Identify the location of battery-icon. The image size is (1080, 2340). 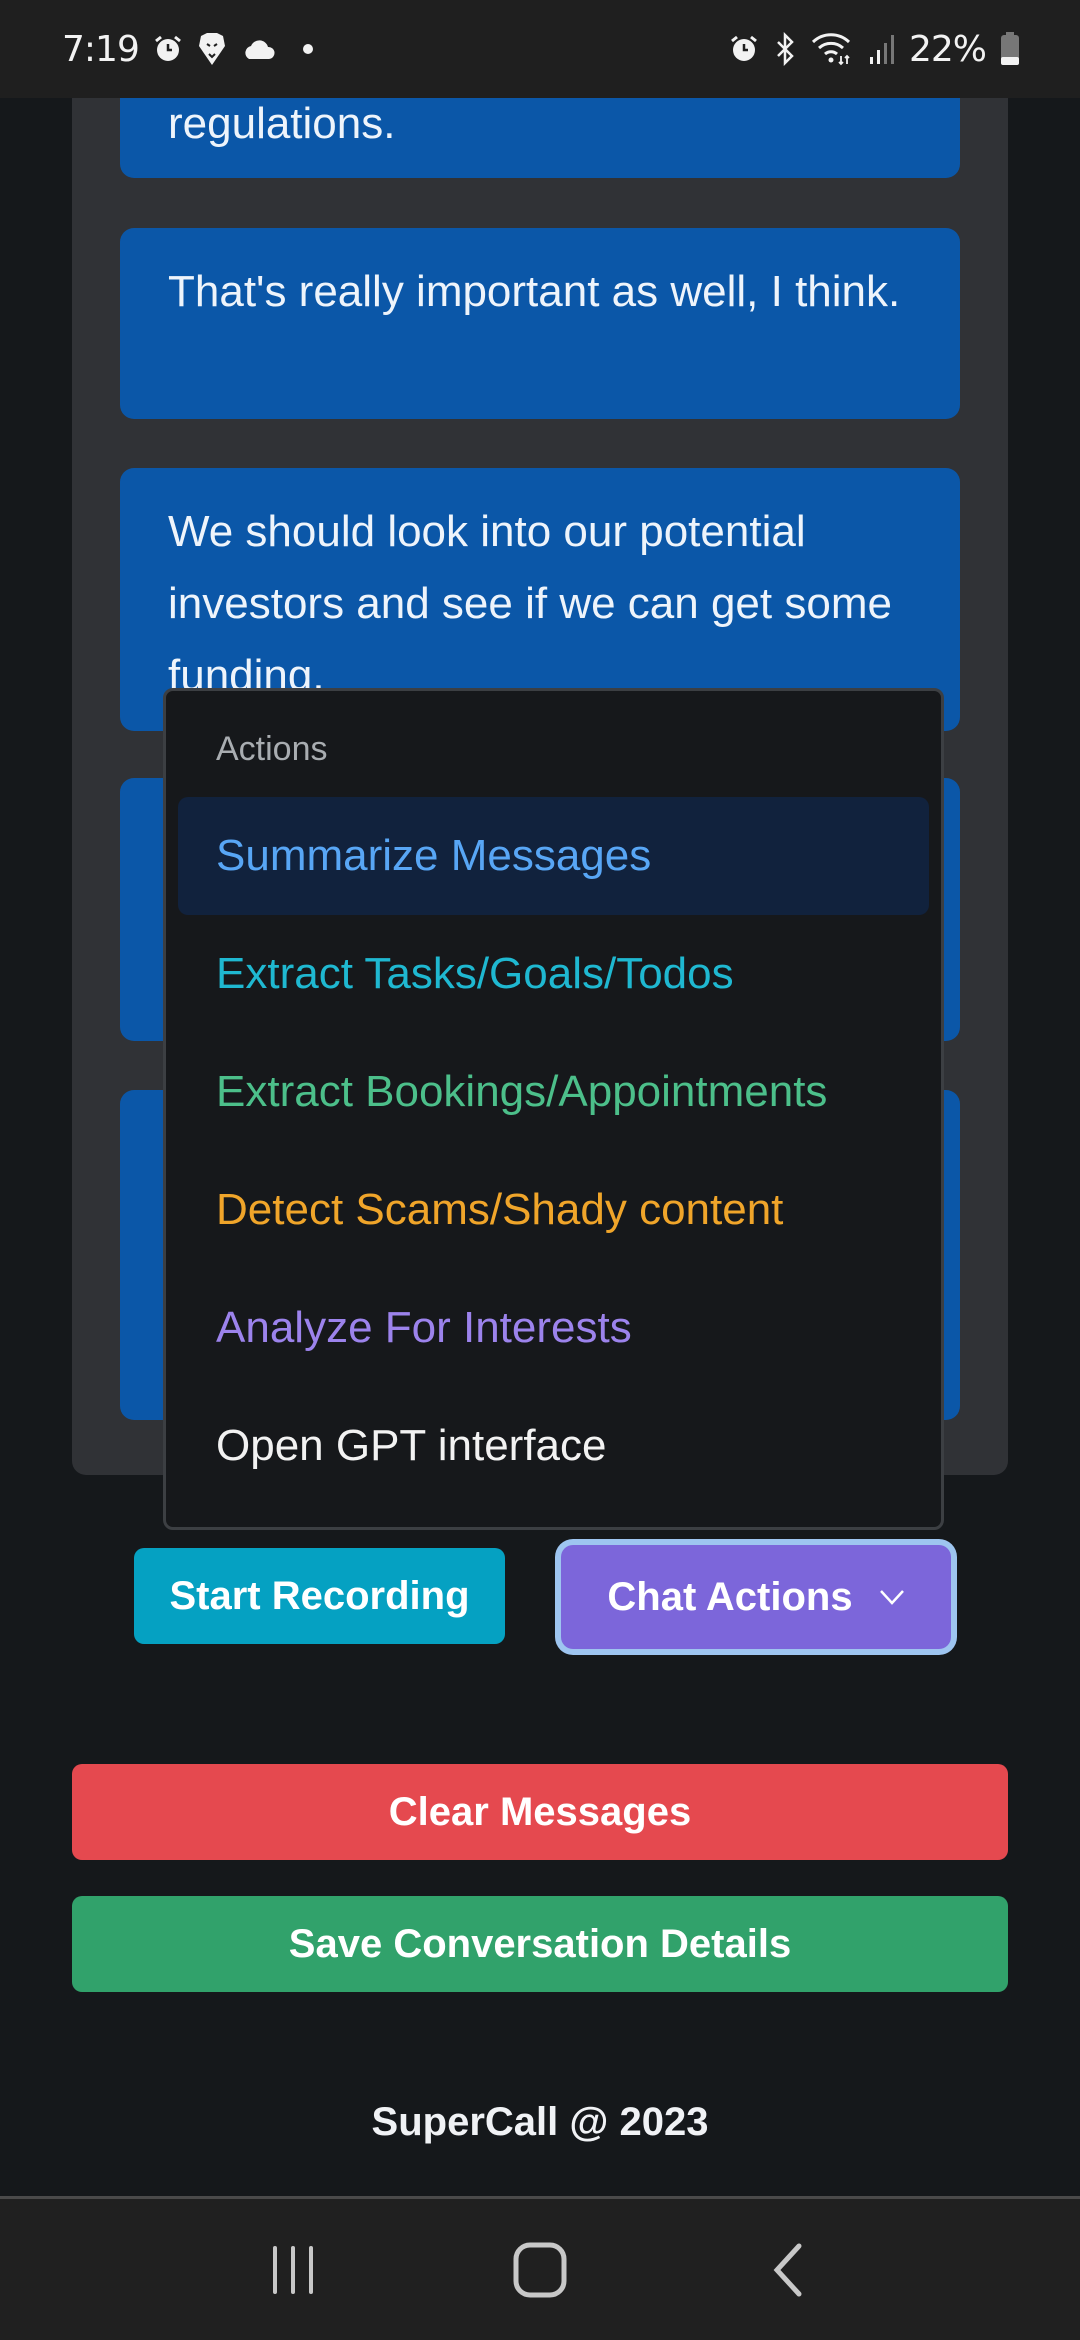
(1010, 49).